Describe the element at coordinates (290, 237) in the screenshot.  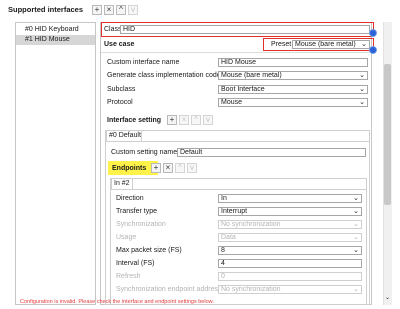
I see `endpoint-field-select: Data ⌄` at that location.